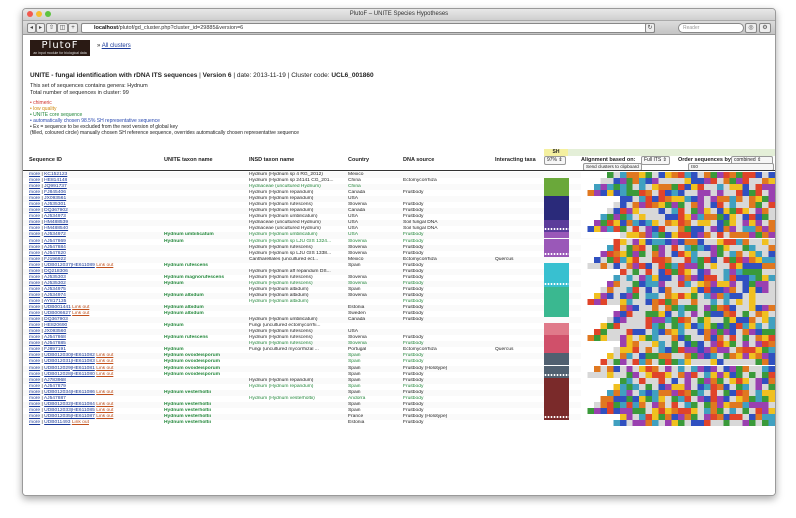 The width and height of the screenshot is (796, 518). What do you see at coordinates (55, 253) in the screenshot?
I see `sequence-id-link: AJ547820` at bounding box center [55, 253].